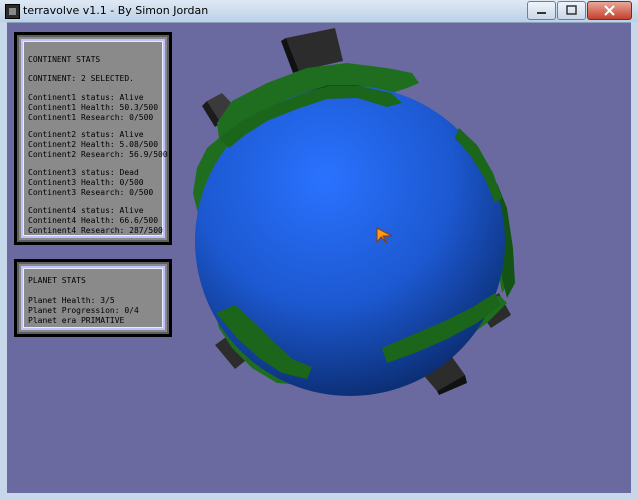 The image size is (638, 500). I want to click on maximize-icon, so click(571, 10).